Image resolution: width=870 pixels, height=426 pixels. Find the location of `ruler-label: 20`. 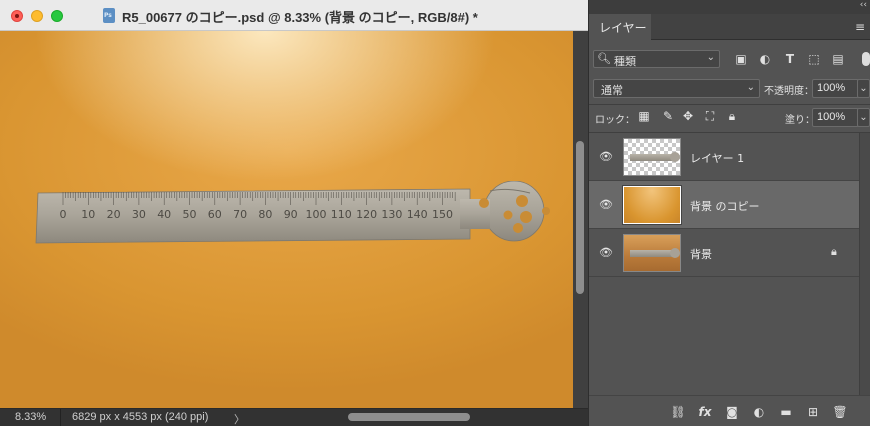

ruler-label: 20 is located at coordinates (114, 214).